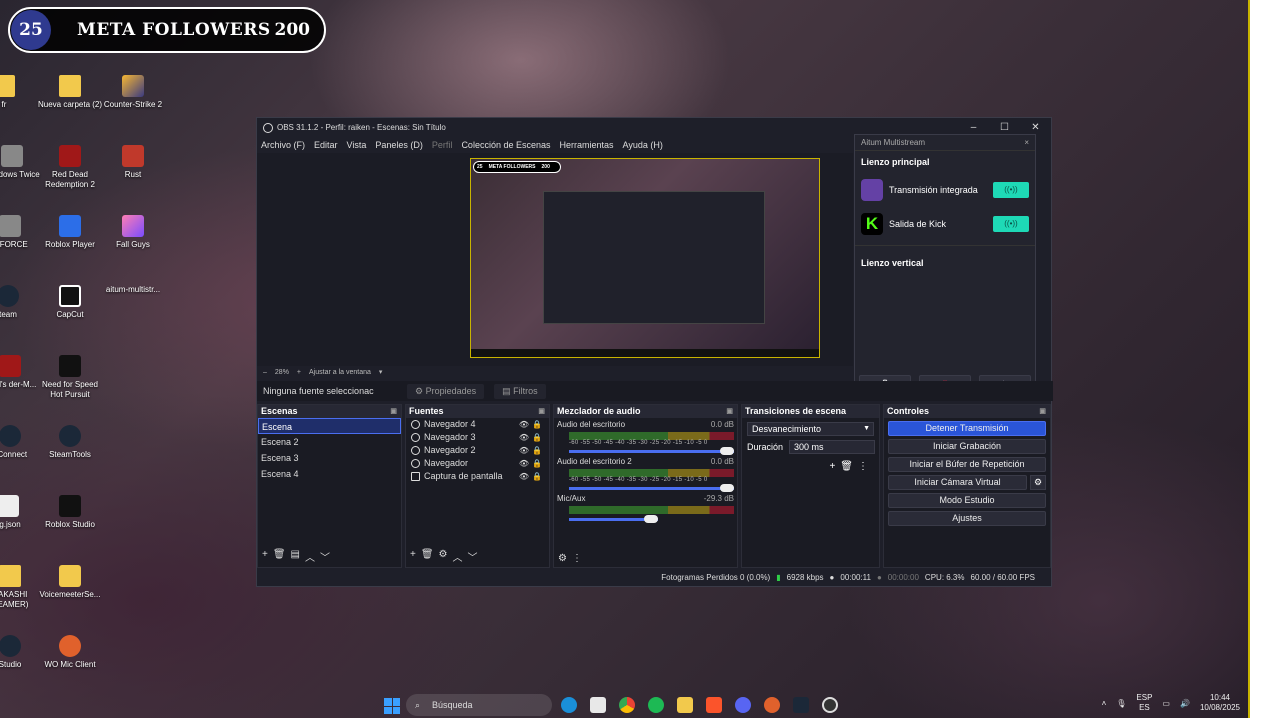 The height and width of the screenshot is (720, 1280). What do you see at coordinates (598, 705) in the screenshot?
I see `store-icon` at bounding box center [598, 705].